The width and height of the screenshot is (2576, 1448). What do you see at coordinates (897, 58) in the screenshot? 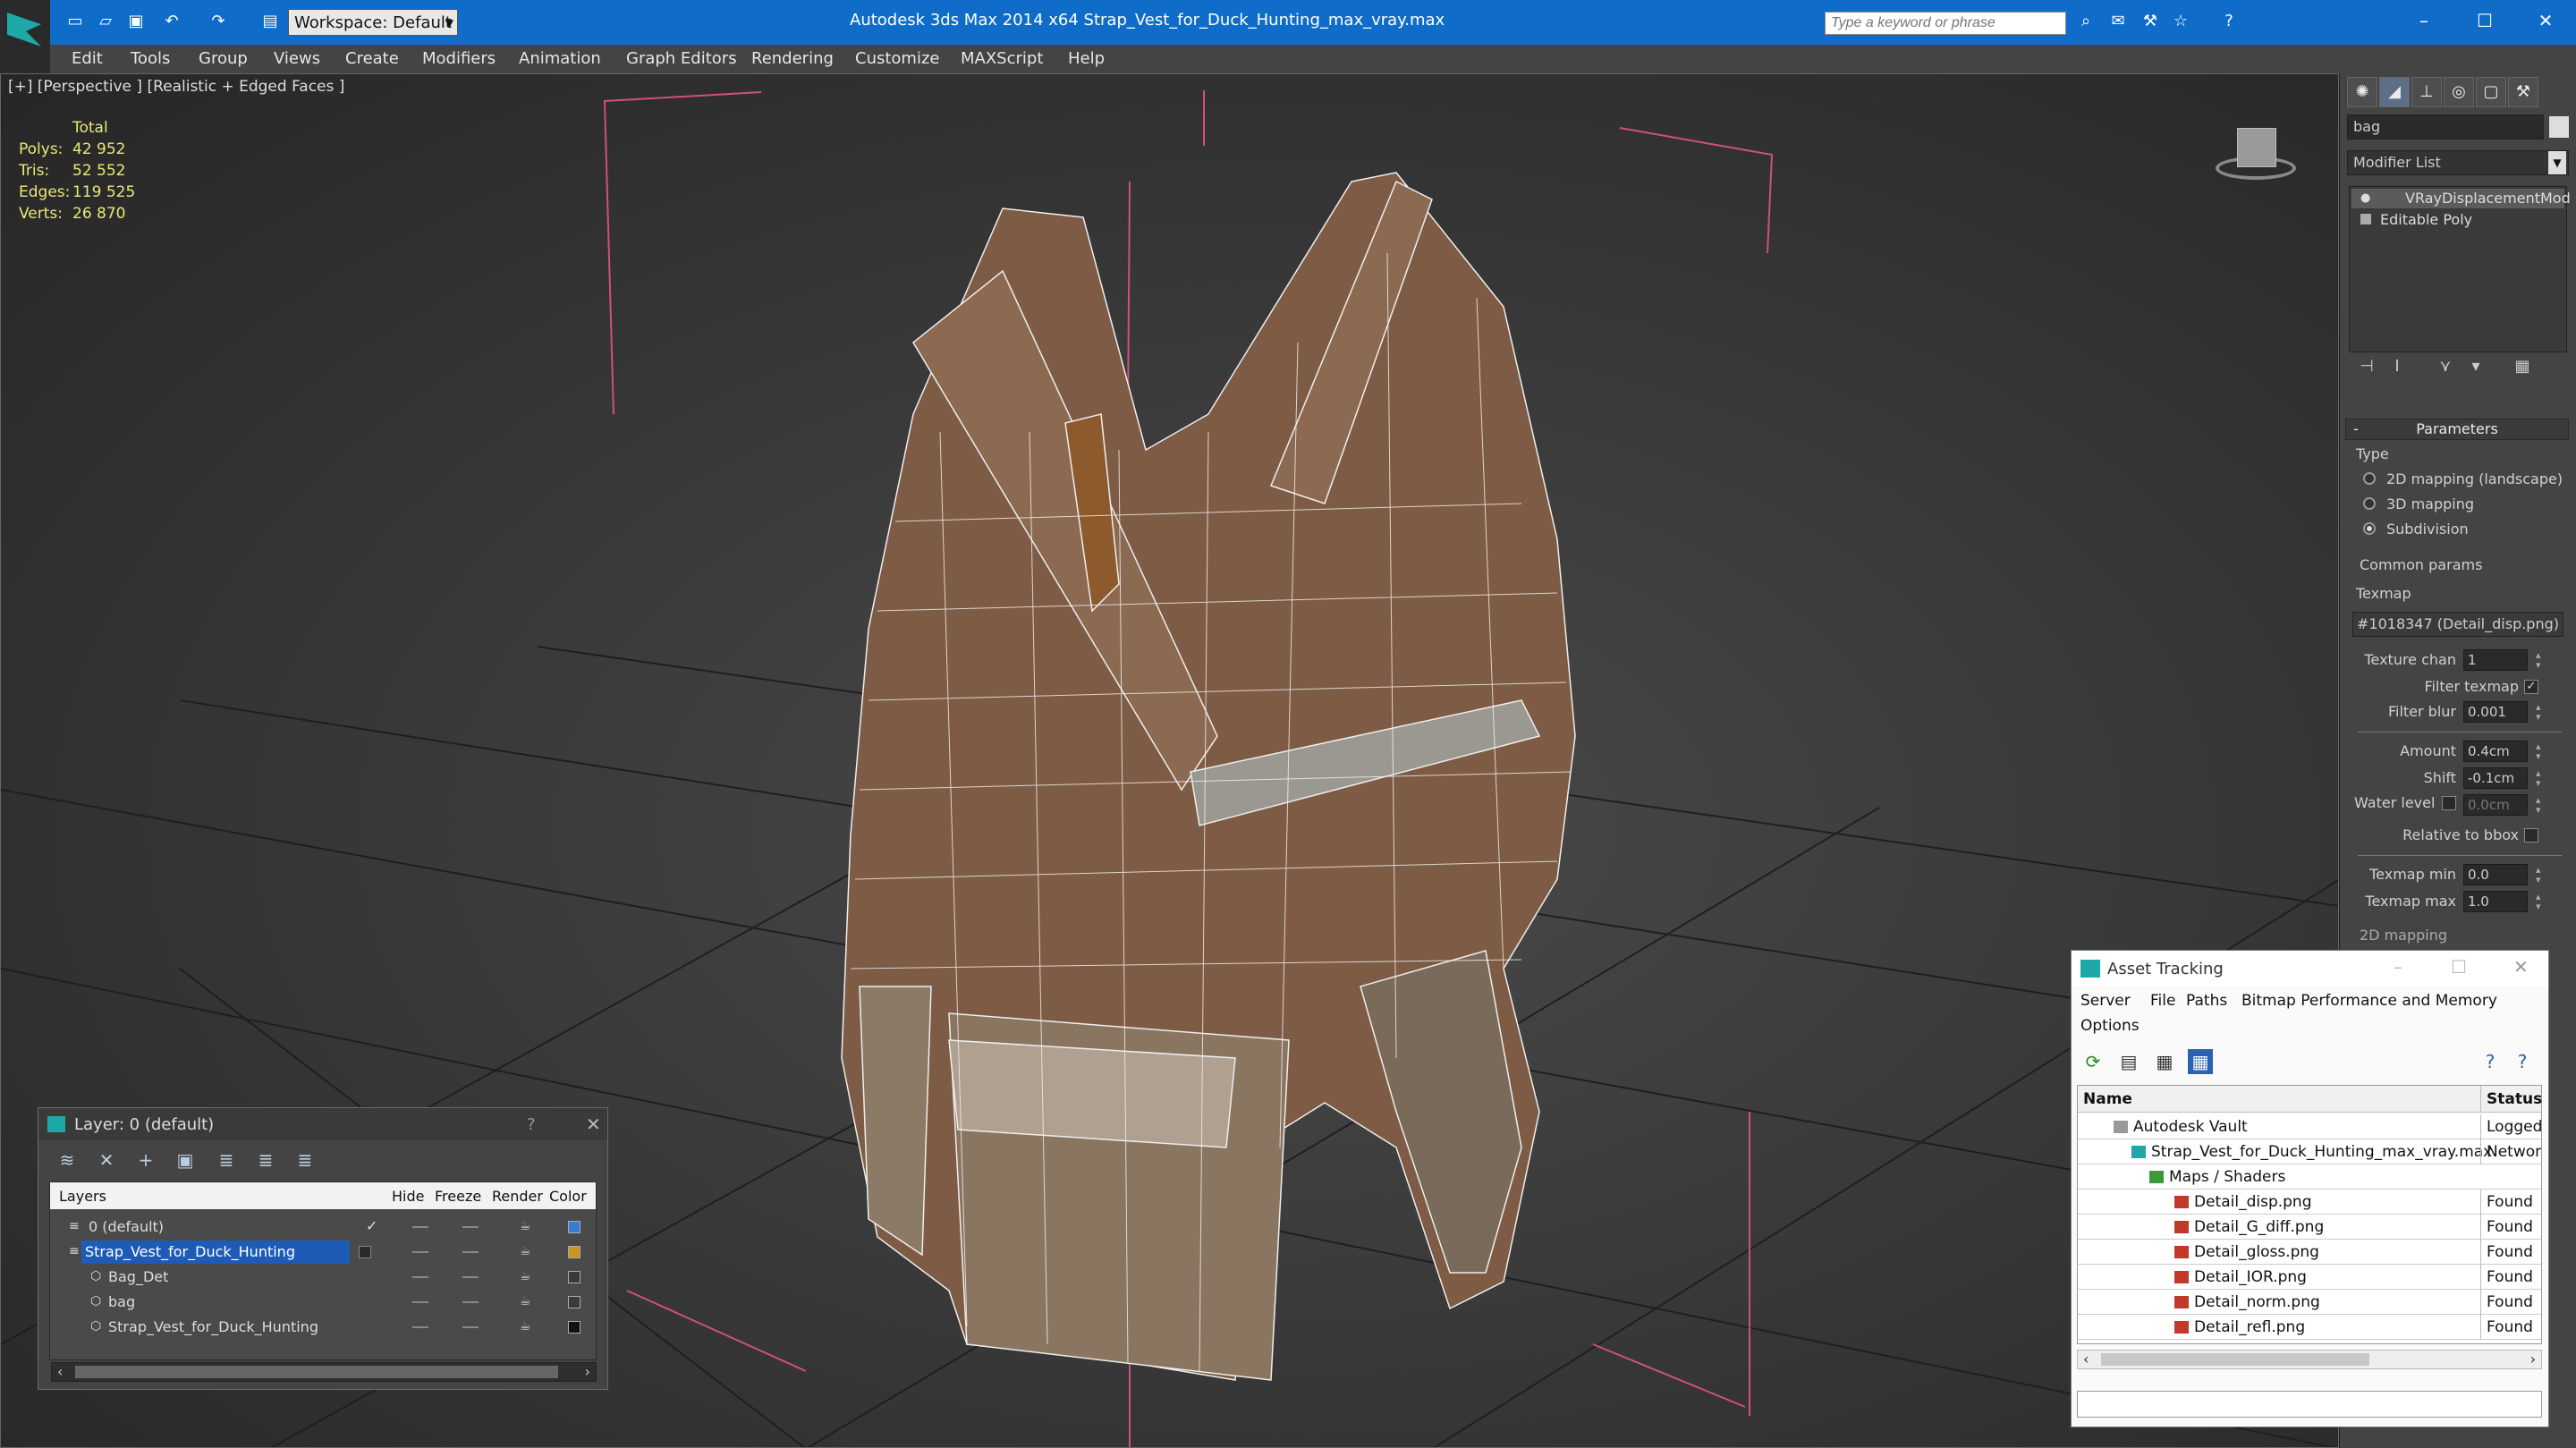
I see `menu-customize: Customize` at bounding box center [897, 58].